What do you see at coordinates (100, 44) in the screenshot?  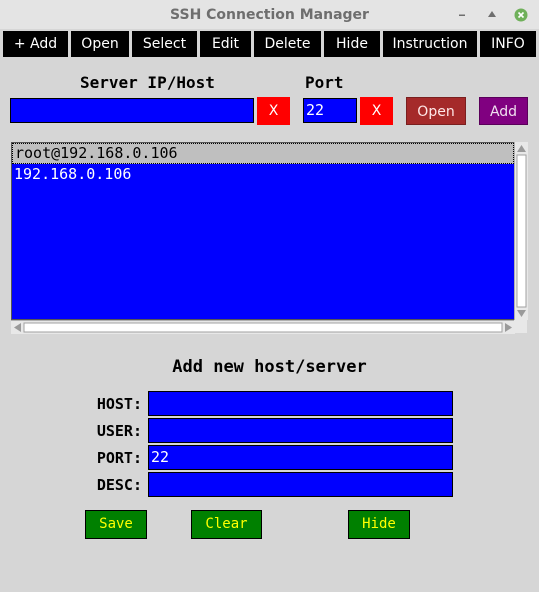 I see `menu-open-button: Open` at bounding box center [100, 44].